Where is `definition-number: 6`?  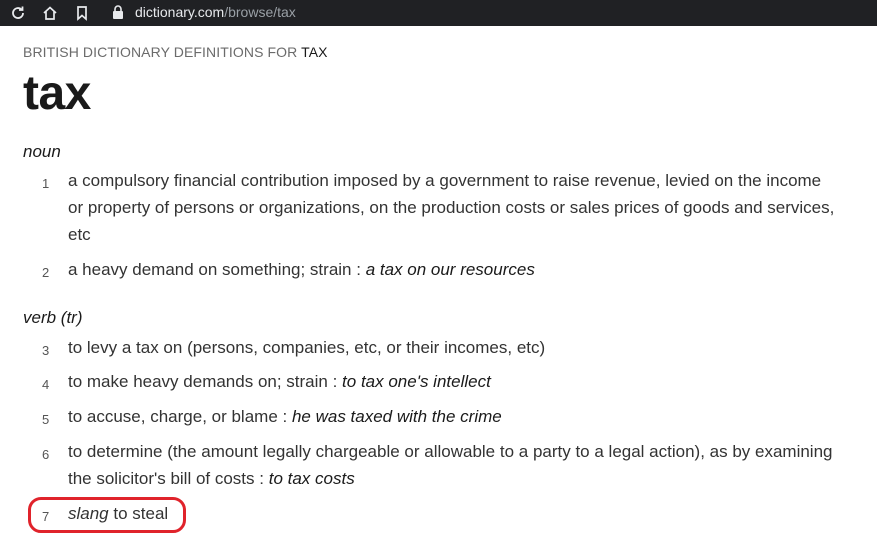
definition-number: 6 is located at coordinates (46, 454).